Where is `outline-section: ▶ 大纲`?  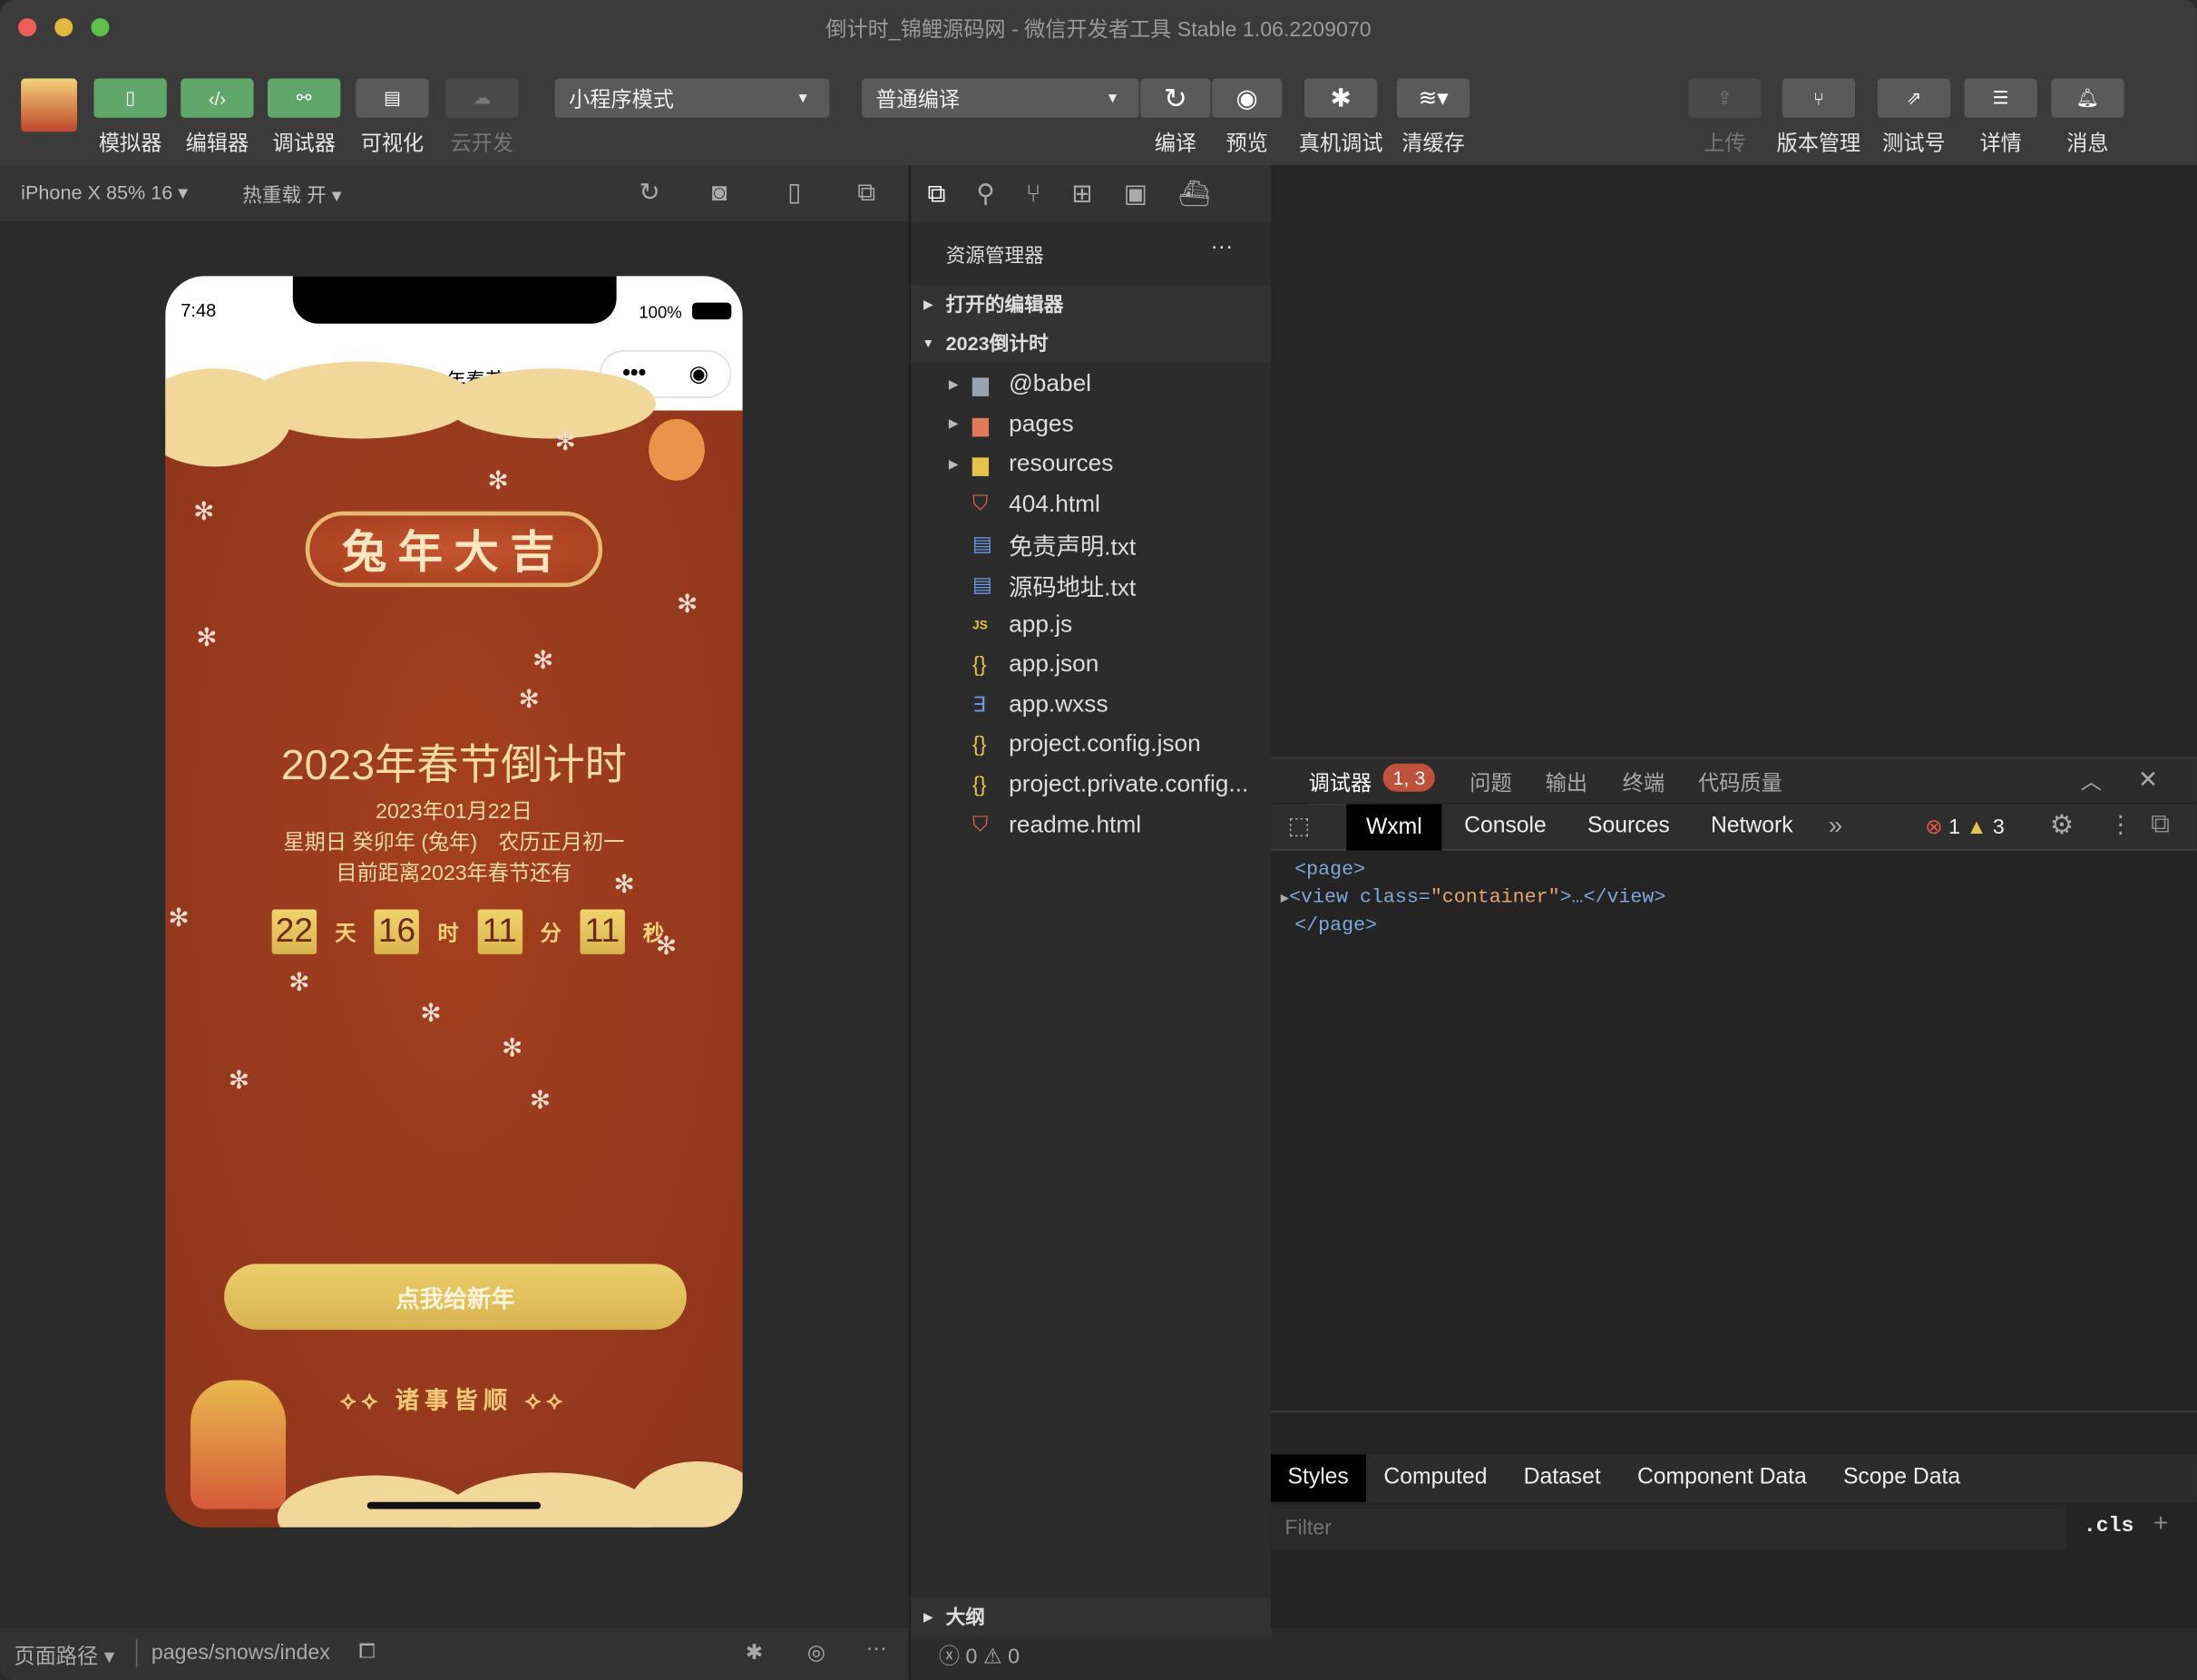 outline-section: ▶ 大纲 is located at coordinates (1092, 1617).